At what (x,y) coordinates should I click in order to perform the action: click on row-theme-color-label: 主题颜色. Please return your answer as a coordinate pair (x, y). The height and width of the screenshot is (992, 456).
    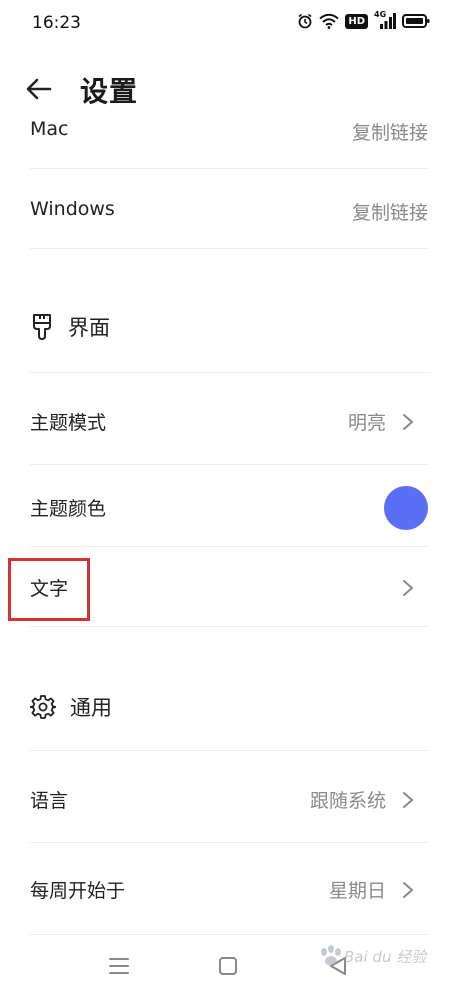
    Looking at the image, I should click on (68, 509).